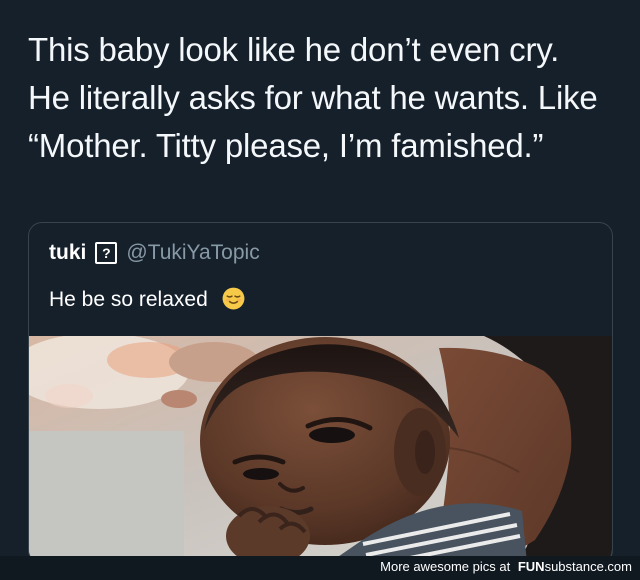 This screenshot has width=640, height=580. Describe the element at coordinates (445, 566) in the screenshot. I see `watermark-label: More awesome pics at` at that location.